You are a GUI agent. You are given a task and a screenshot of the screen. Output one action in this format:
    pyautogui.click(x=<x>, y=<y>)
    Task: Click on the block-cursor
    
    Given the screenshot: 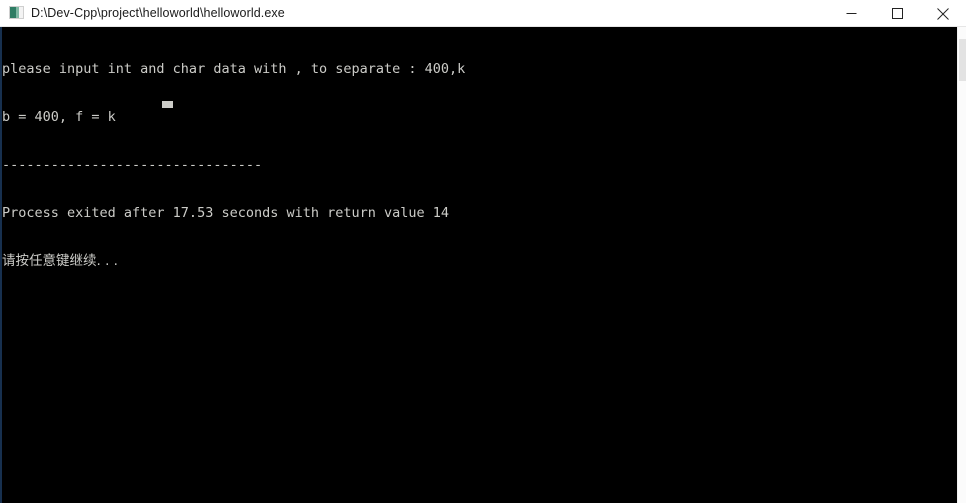 What is the action you would take?
    pyautogui.click(x=167, y=104)
    